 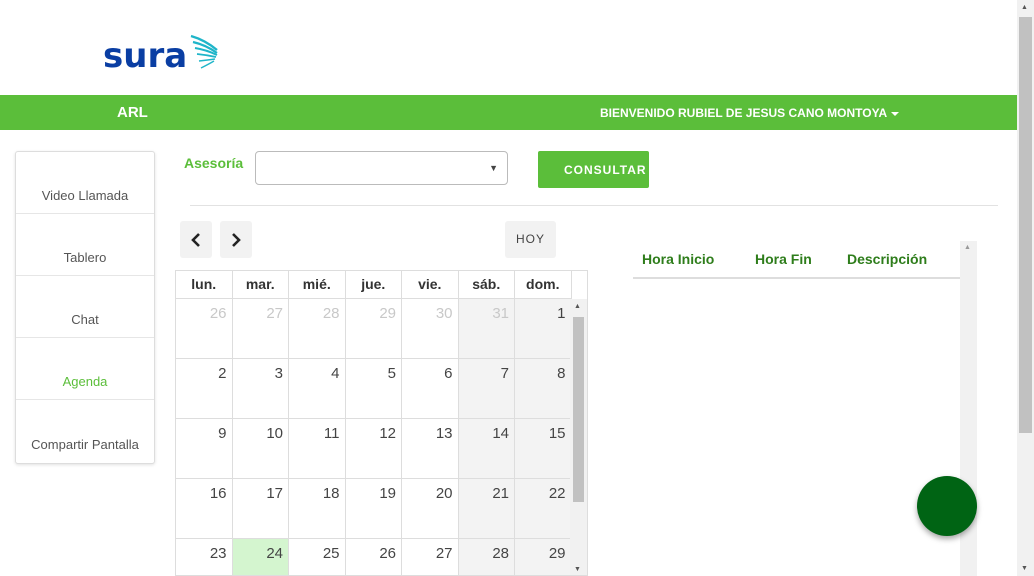 I want to click on calendar-week-row: 23 24 25 26 27 28 29, so click(x=374, y=557).